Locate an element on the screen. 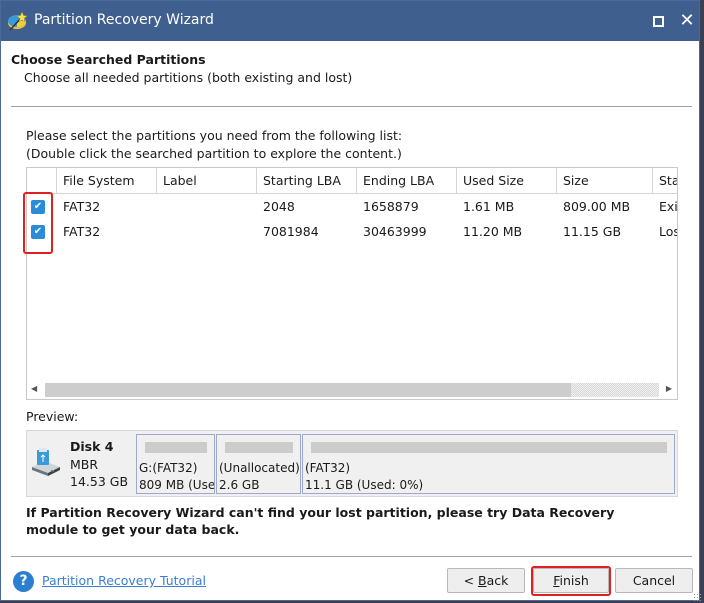 Image resolution: width=704 pixels, height=603 pixels. preview-partition-fat32: (FAT32) 11.1 GB (Used: 0%) is located at coordinates (488, 464).